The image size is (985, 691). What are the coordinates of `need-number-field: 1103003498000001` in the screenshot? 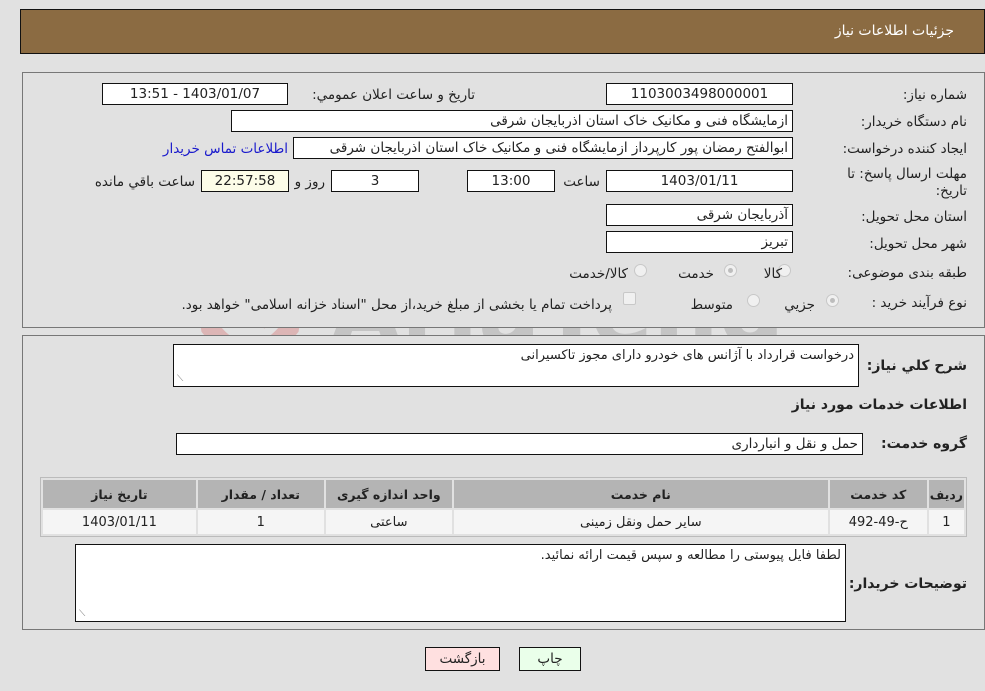 It's located at (699, 94).